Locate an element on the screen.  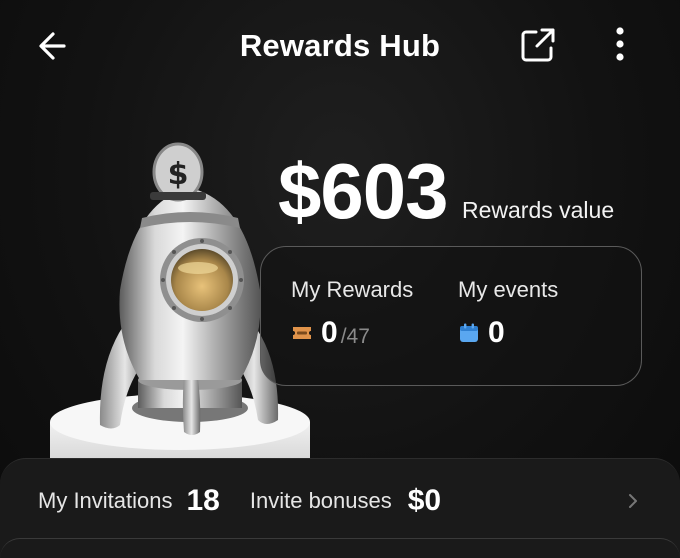
my-invitations-label: My Invitations is located at coordinates (105, 500).